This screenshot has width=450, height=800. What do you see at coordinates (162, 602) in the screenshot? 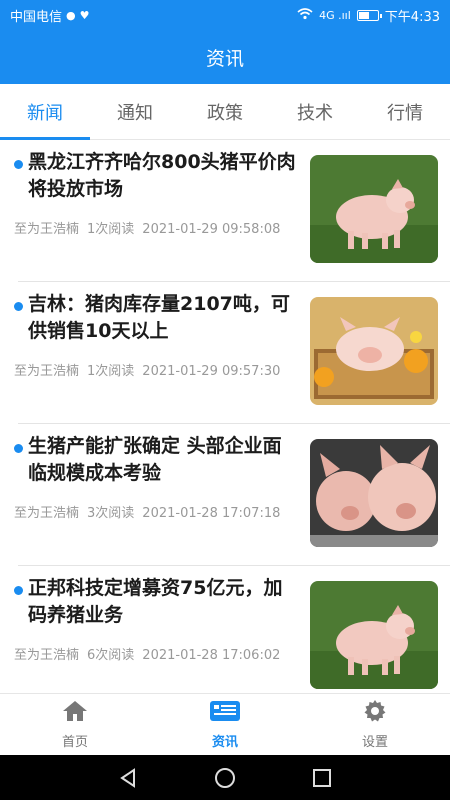
I see `news-title: 正邦科技定增募资75亿元，加码养猪业务` at bounding box center [162, 602].